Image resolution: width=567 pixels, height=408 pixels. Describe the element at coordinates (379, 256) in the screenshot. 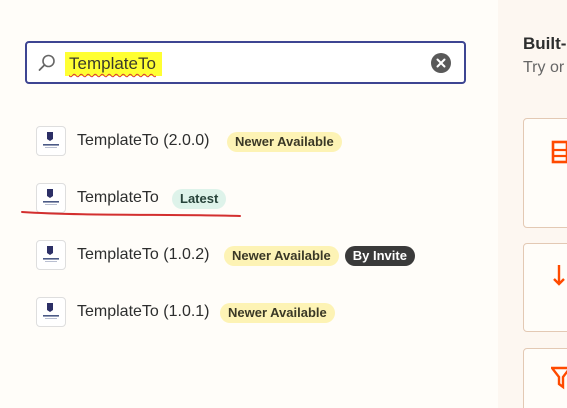

I see `by-invite-badge: By Invite` at that location.